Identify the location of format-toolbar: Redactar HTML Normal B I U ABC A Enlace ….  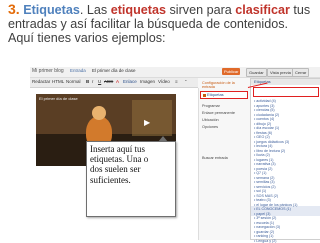
(114, 83).